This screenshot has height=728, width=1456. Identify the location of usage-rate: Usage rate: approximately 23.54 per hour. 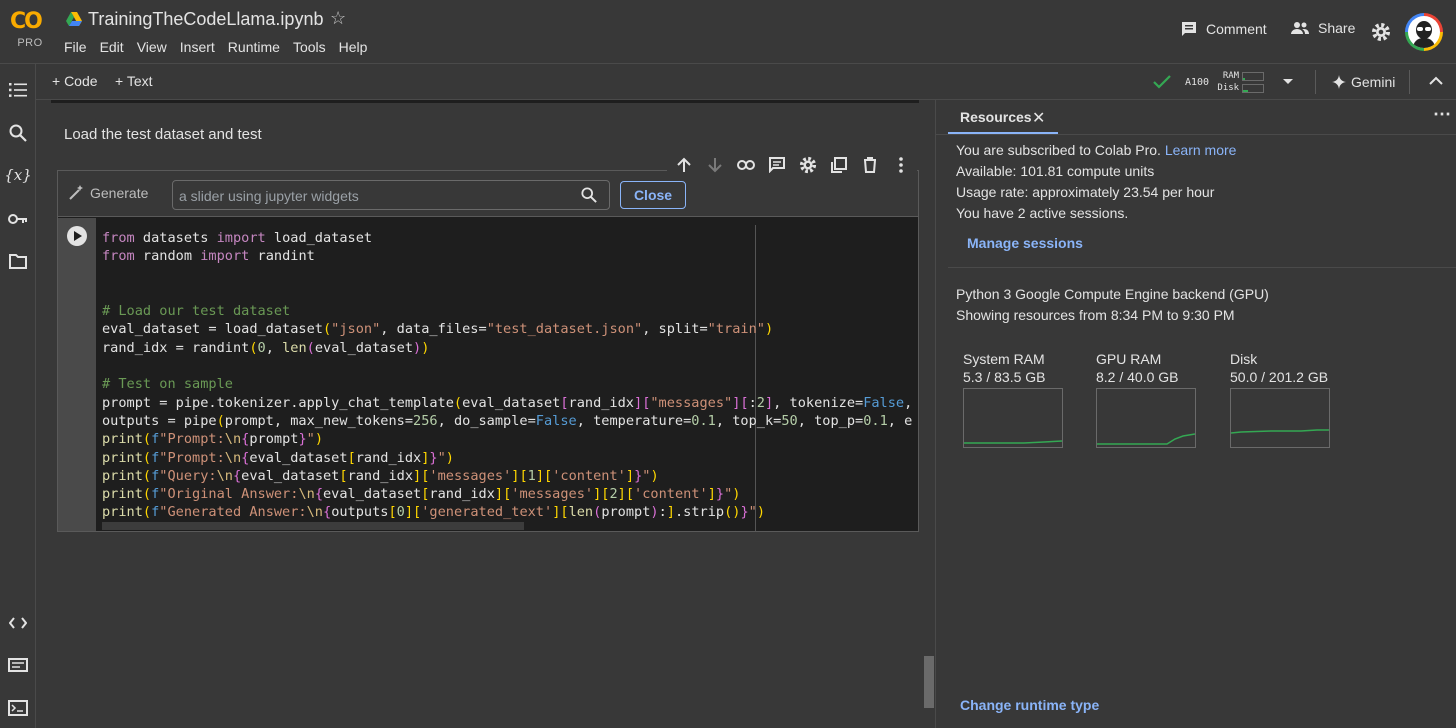
(1085, 192).